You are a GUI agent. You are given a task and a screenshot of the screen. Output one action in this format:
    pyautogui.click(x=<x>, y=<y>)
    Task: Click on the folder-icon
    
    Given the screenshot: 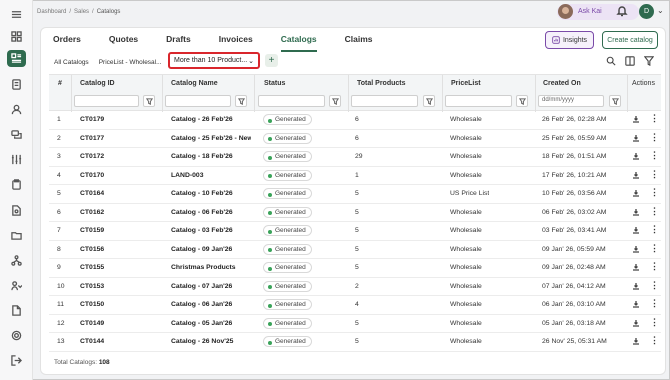 What is the action you would take?
    pyautogui.click(x=16, y=235)
    